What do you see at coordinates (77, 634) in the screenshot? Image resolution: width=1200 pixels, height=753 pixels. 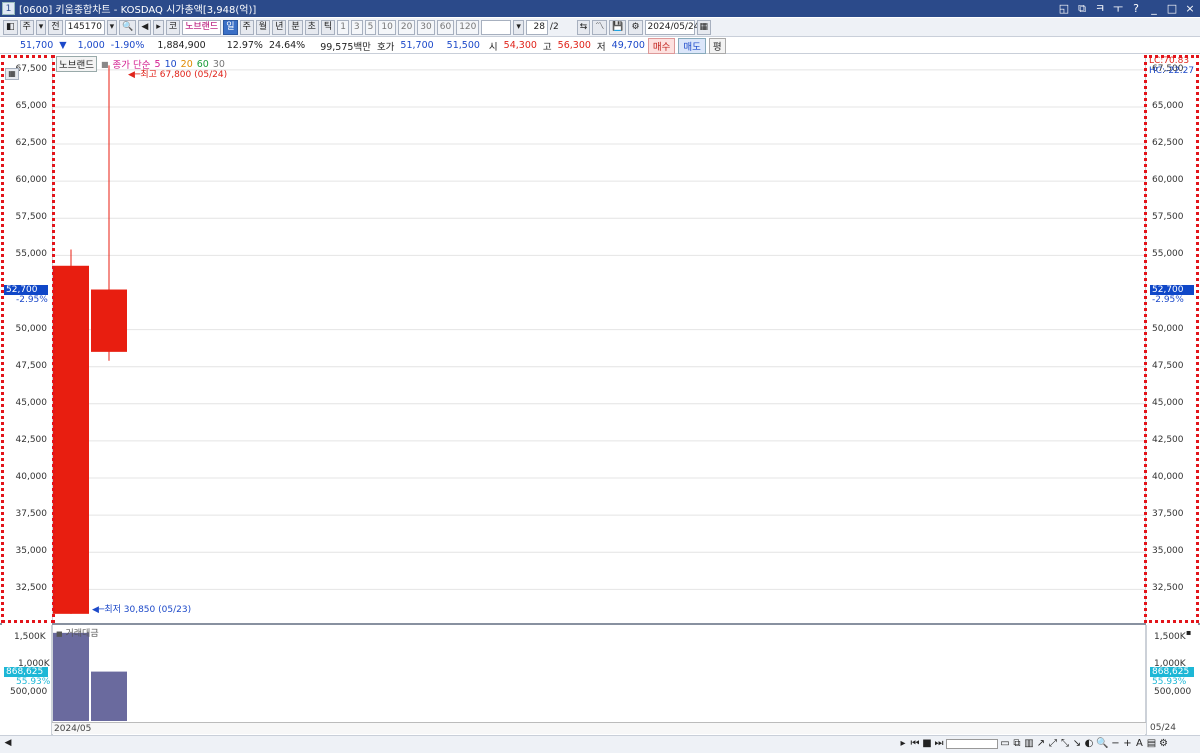 I see `volume-legend: ■ 거래대금` at bounding box center [77, 634].